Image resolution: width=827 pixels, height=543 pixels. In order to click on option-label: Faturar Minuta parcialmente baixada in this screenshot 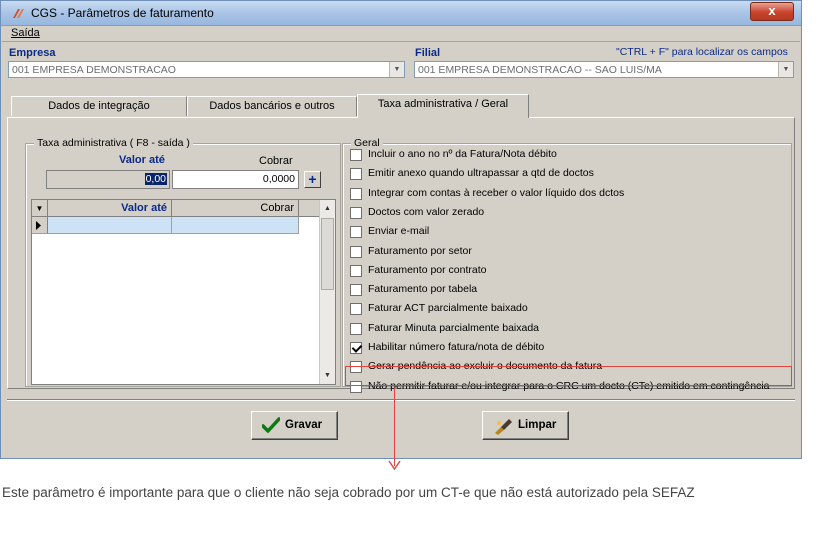, I will do `click(454, 328)`.